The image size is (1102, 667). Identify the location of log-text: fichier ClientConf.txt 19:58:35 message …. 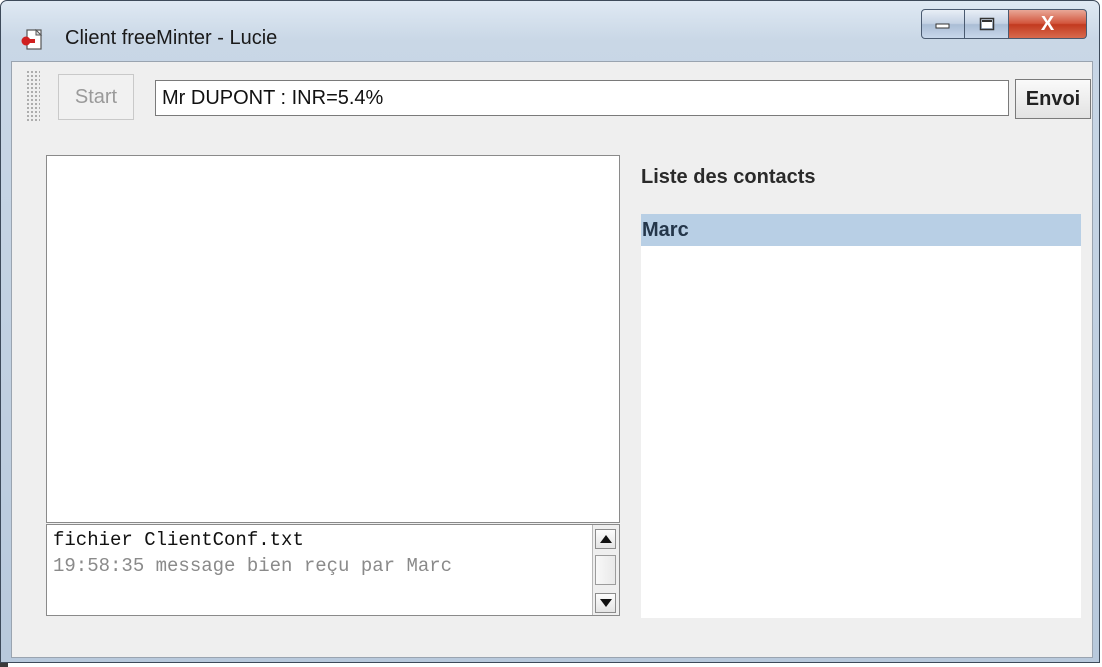
(322, 553).